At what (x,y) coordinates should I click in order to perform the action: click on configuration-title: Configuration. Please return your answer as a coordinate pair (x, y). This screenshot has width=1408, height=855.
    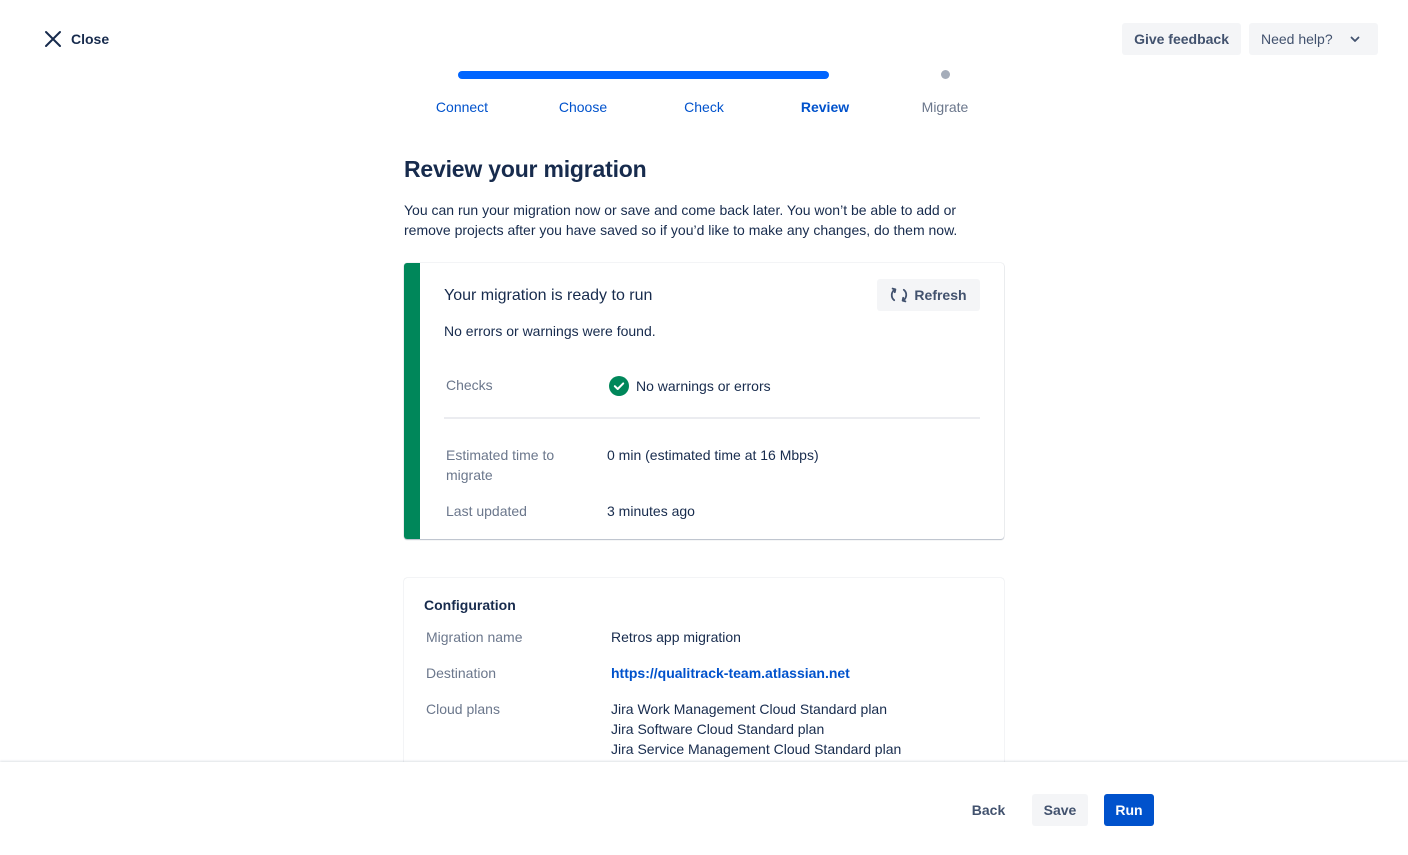
    Looking at the image, I should click on (470, 605).